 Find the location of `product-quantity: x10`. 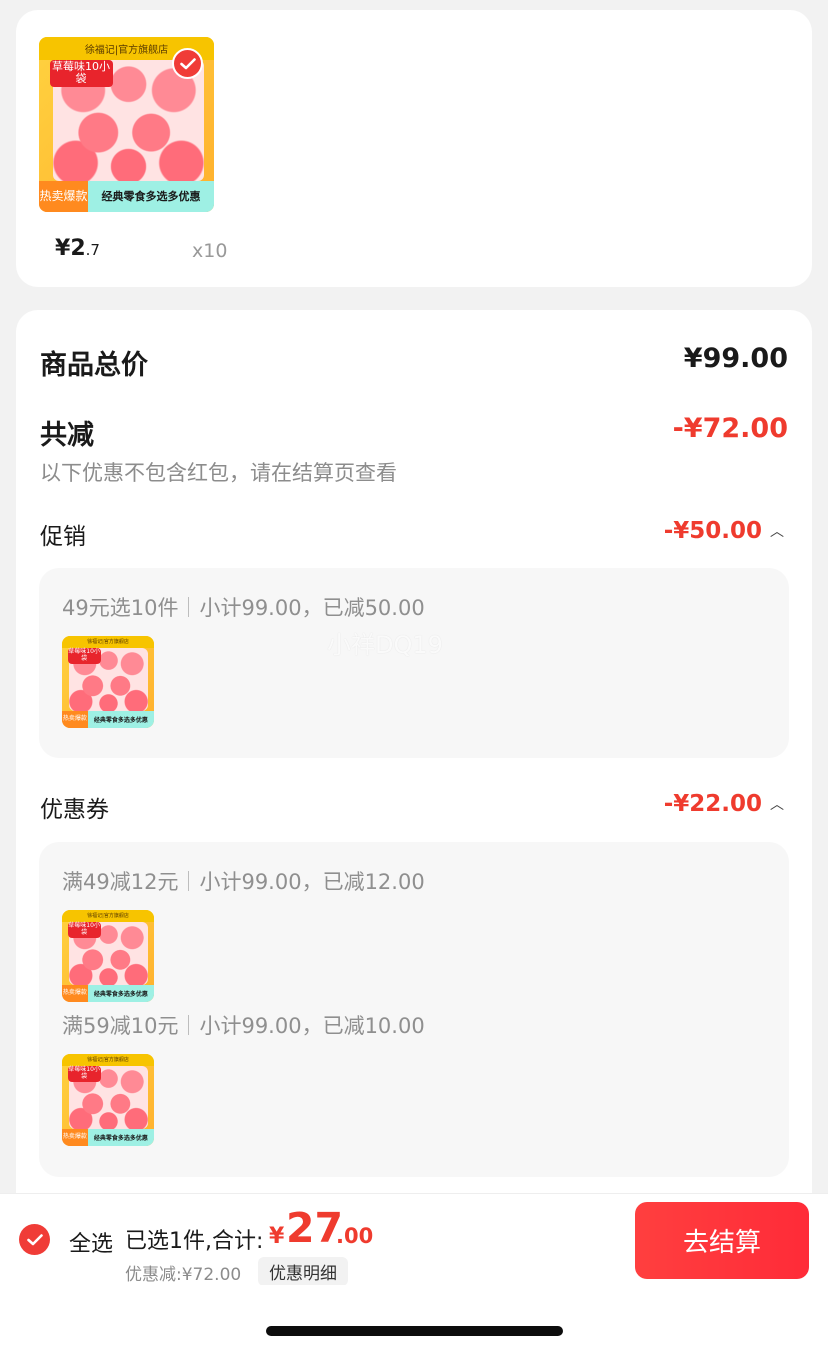

product-quantity: x10 is located at coordinates (210, 251).